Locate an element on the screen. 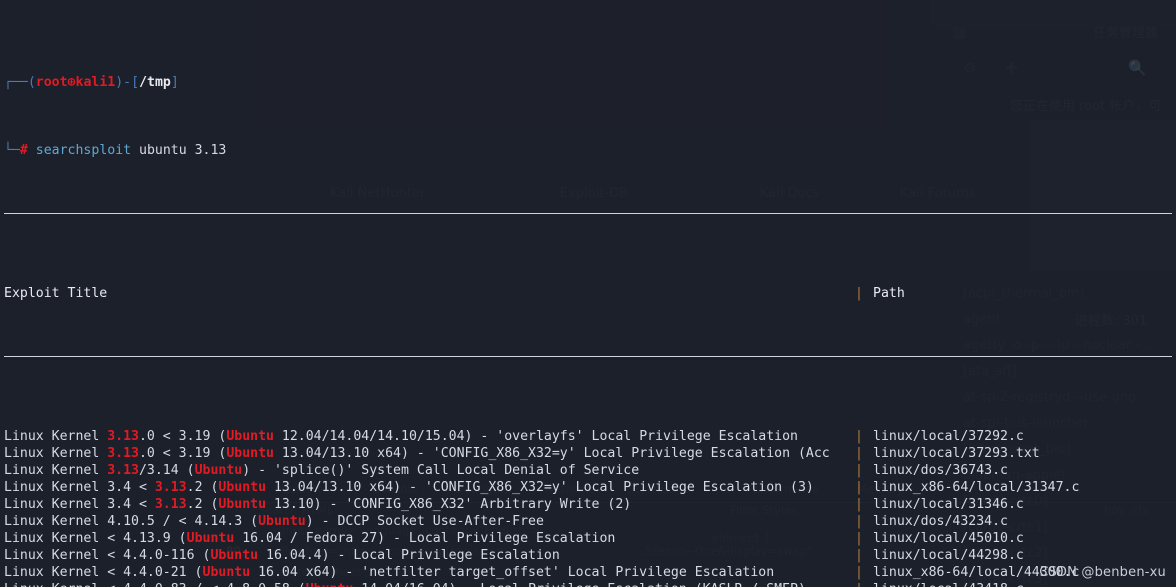 This screenshot has width=1176, height=587. prompt-line-1-top: ┌──(root⊕kali1)-[/tmp] is located at coordinates (588, 82).